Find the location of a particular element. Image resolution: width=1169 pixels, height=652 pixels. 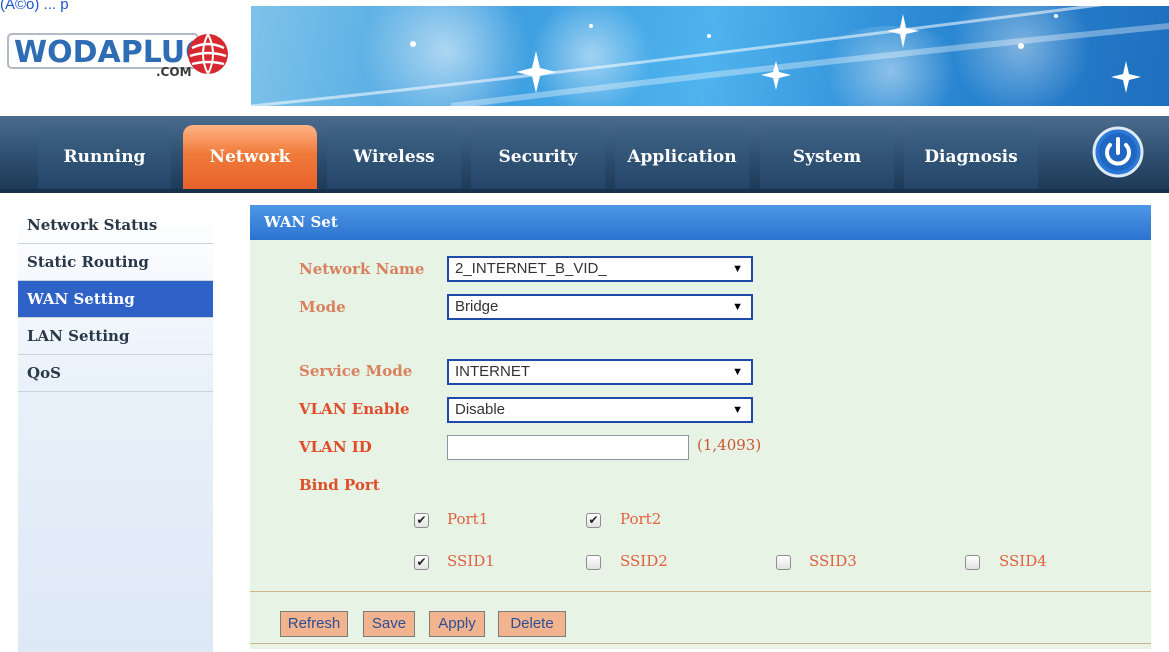

tab-system: System is located at coordinates (827, 157).